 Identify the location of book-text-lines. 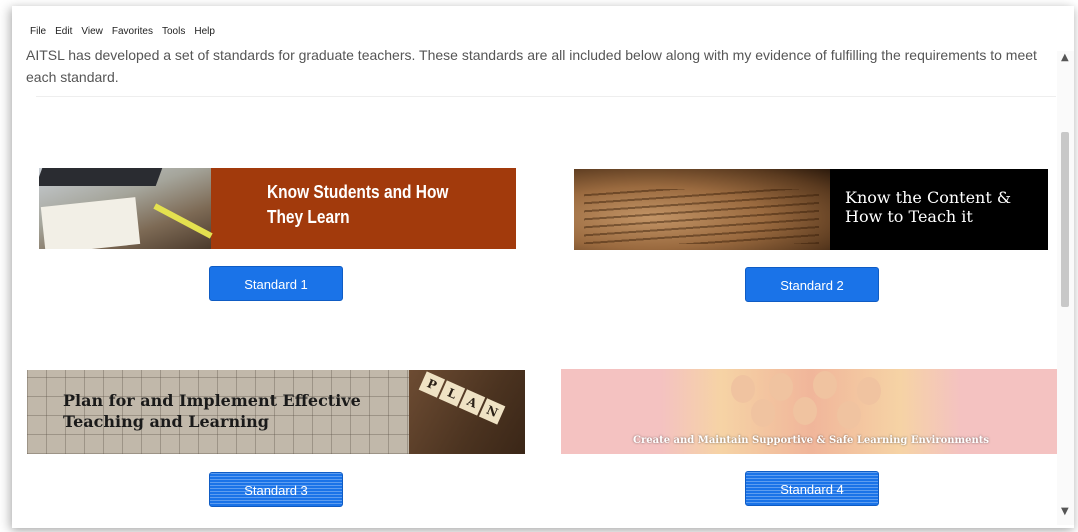
(701, 216).